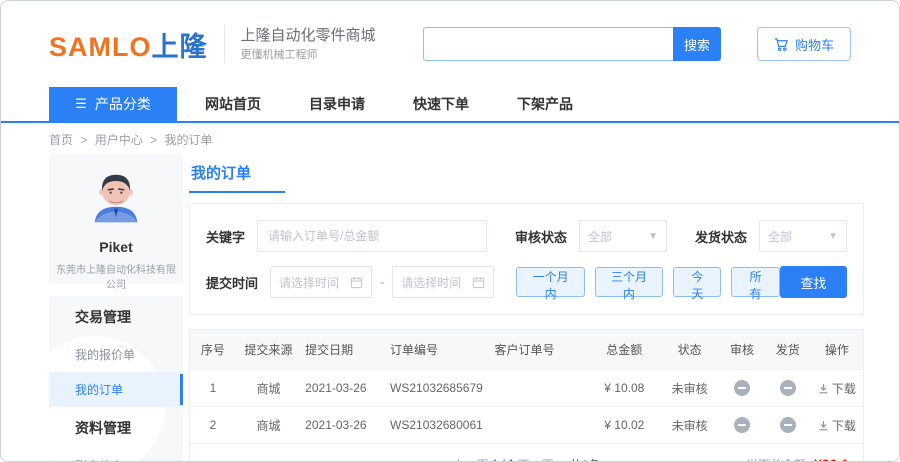 The height and width of the screenshot is (462, 900). Describe the element at coordinates (836, 350) in the screenshot. I see `col-actions: 操作` at that location.